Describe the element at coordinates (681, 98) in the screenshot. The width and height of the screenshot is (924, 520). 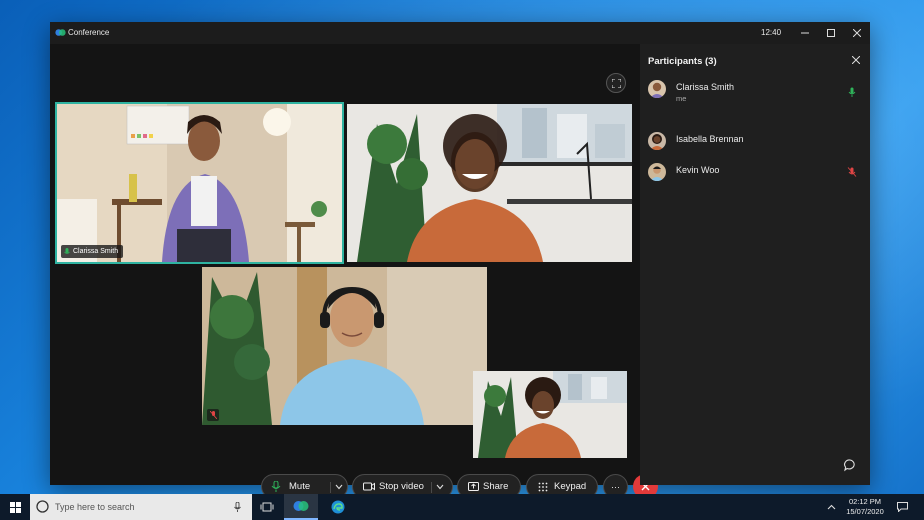
I see `participant-subtitle: me` at that location.